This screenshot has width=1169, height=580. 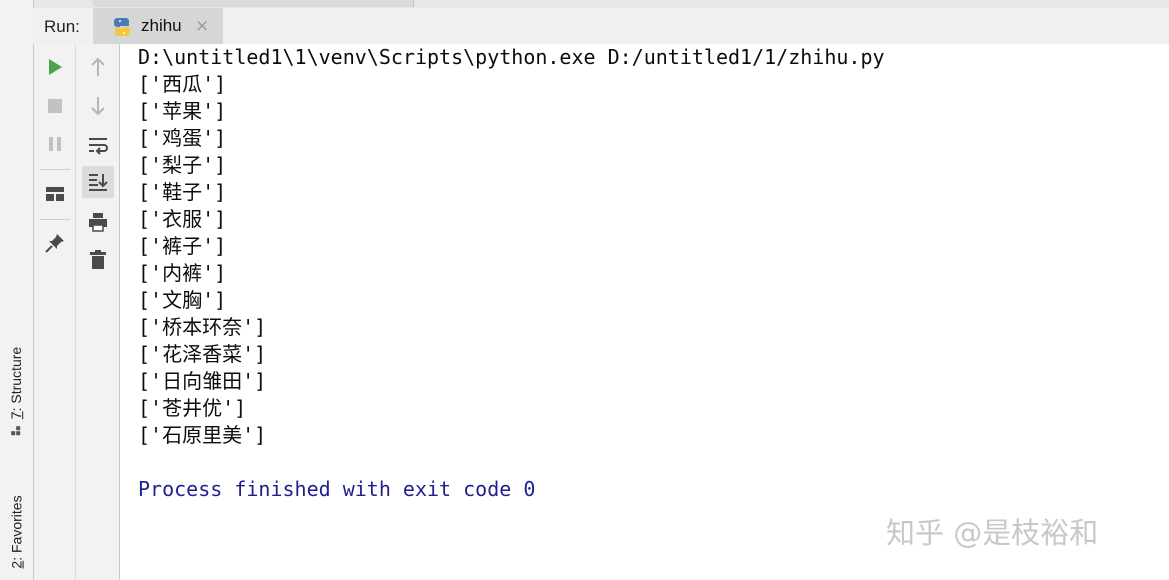 I want to click on console-line: ['鞋子'], so click(x=182, y=192).